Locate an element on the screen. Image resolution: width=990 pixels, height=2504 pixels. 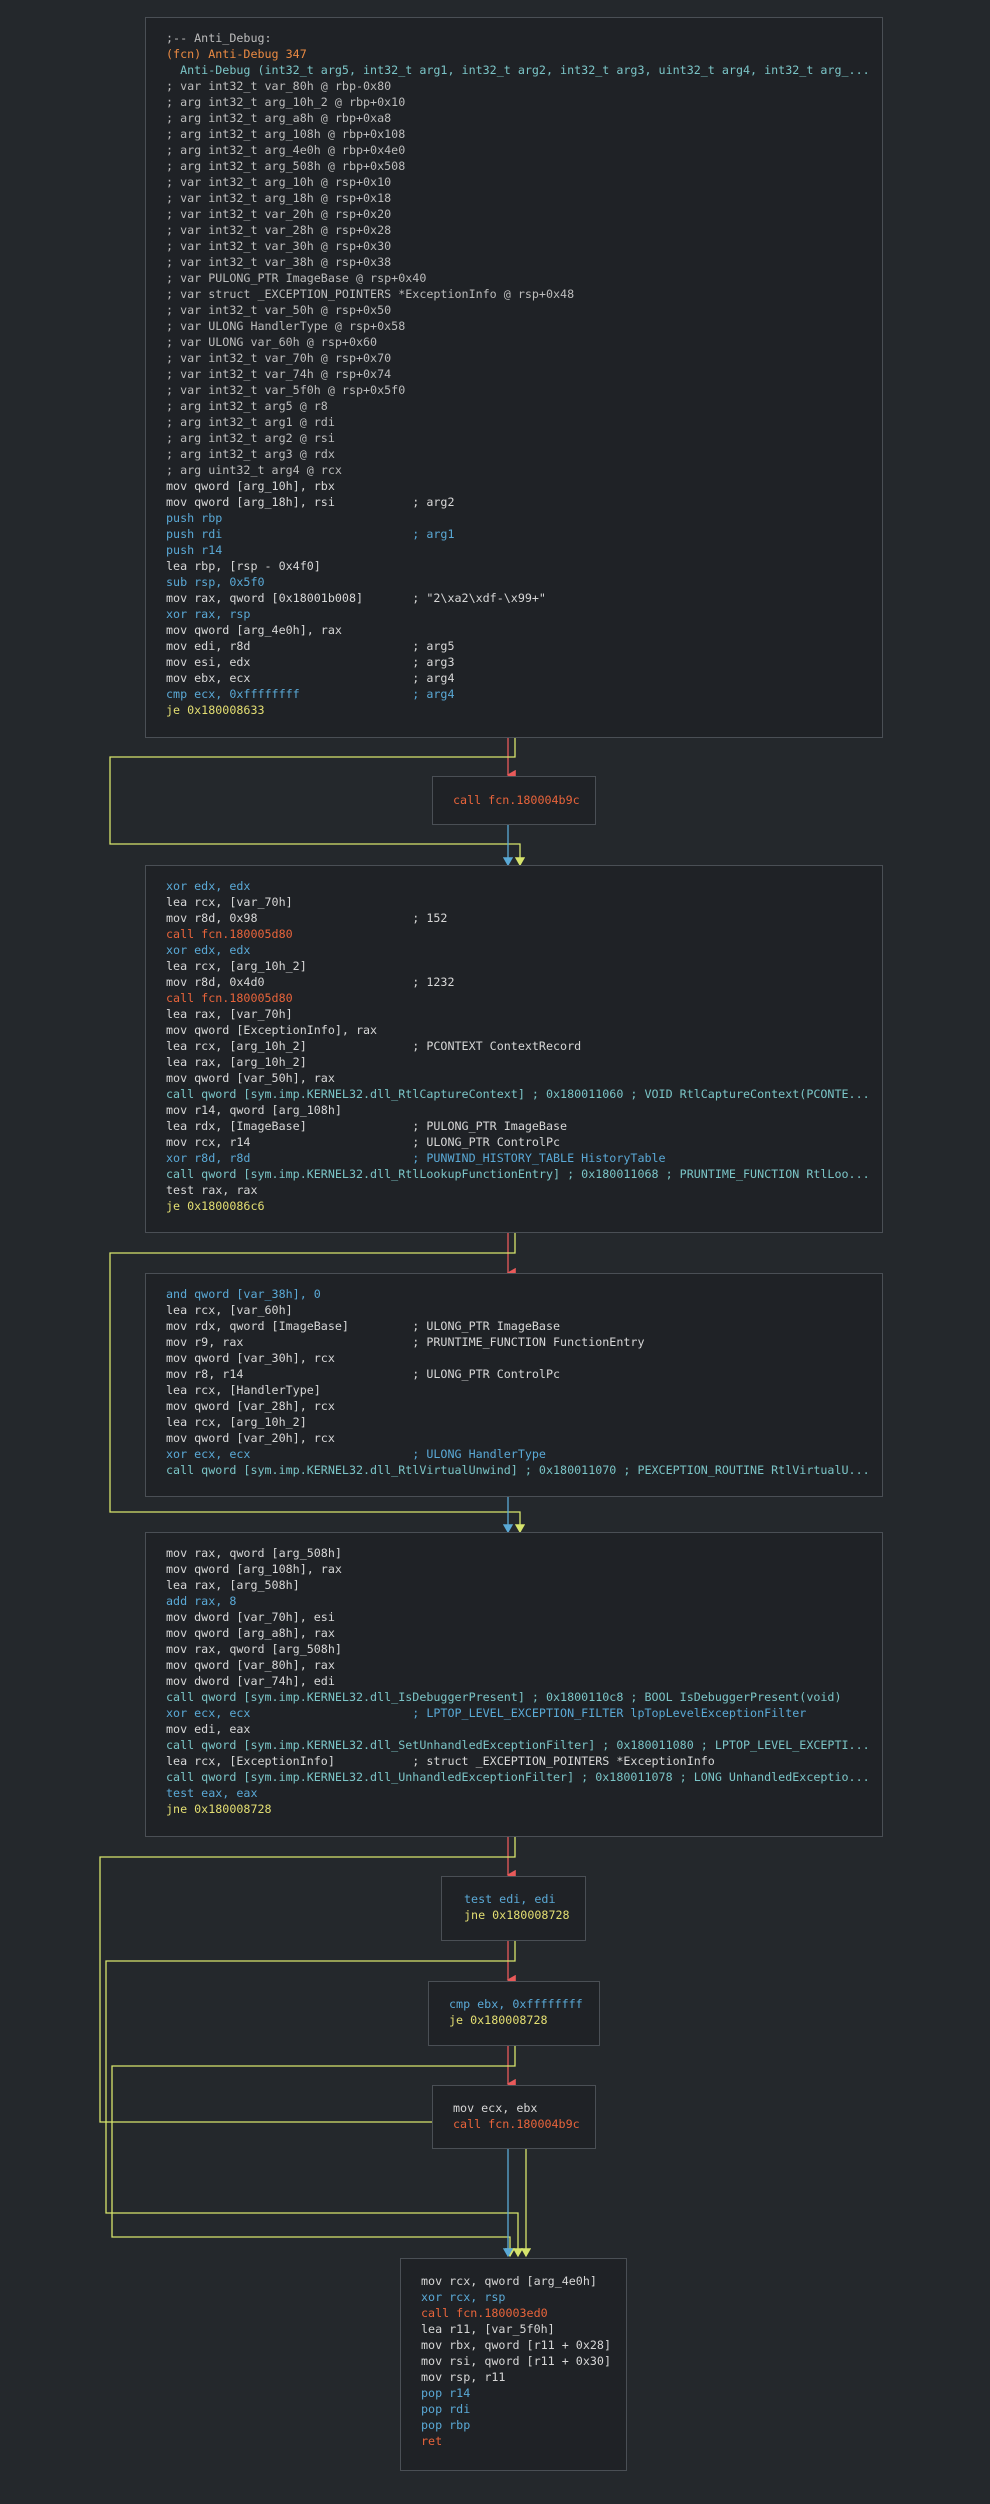
instruction-line: ; arg int32_t arg2 @ rsi is located at coordinates (518, 438).